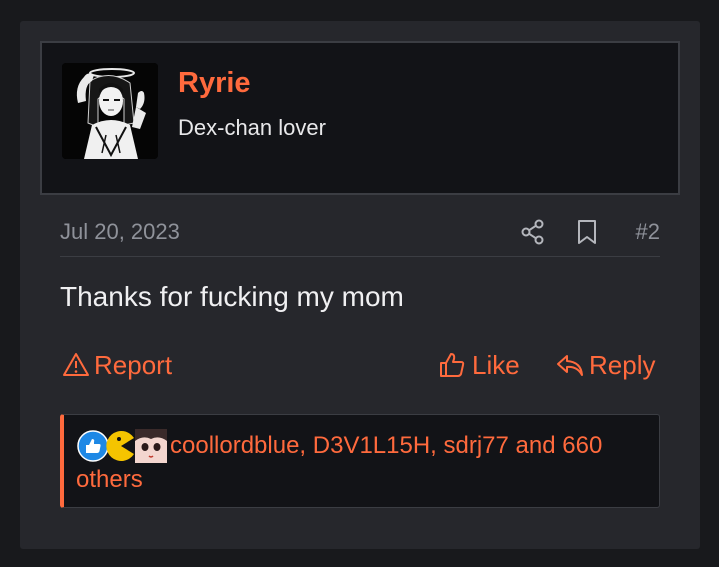 The width and height of the screenshot is (719, 567). Describe the element at coordinates (232, 296) in the screenshot. I see `post-message: Thanks for fucking my mom` at that location.